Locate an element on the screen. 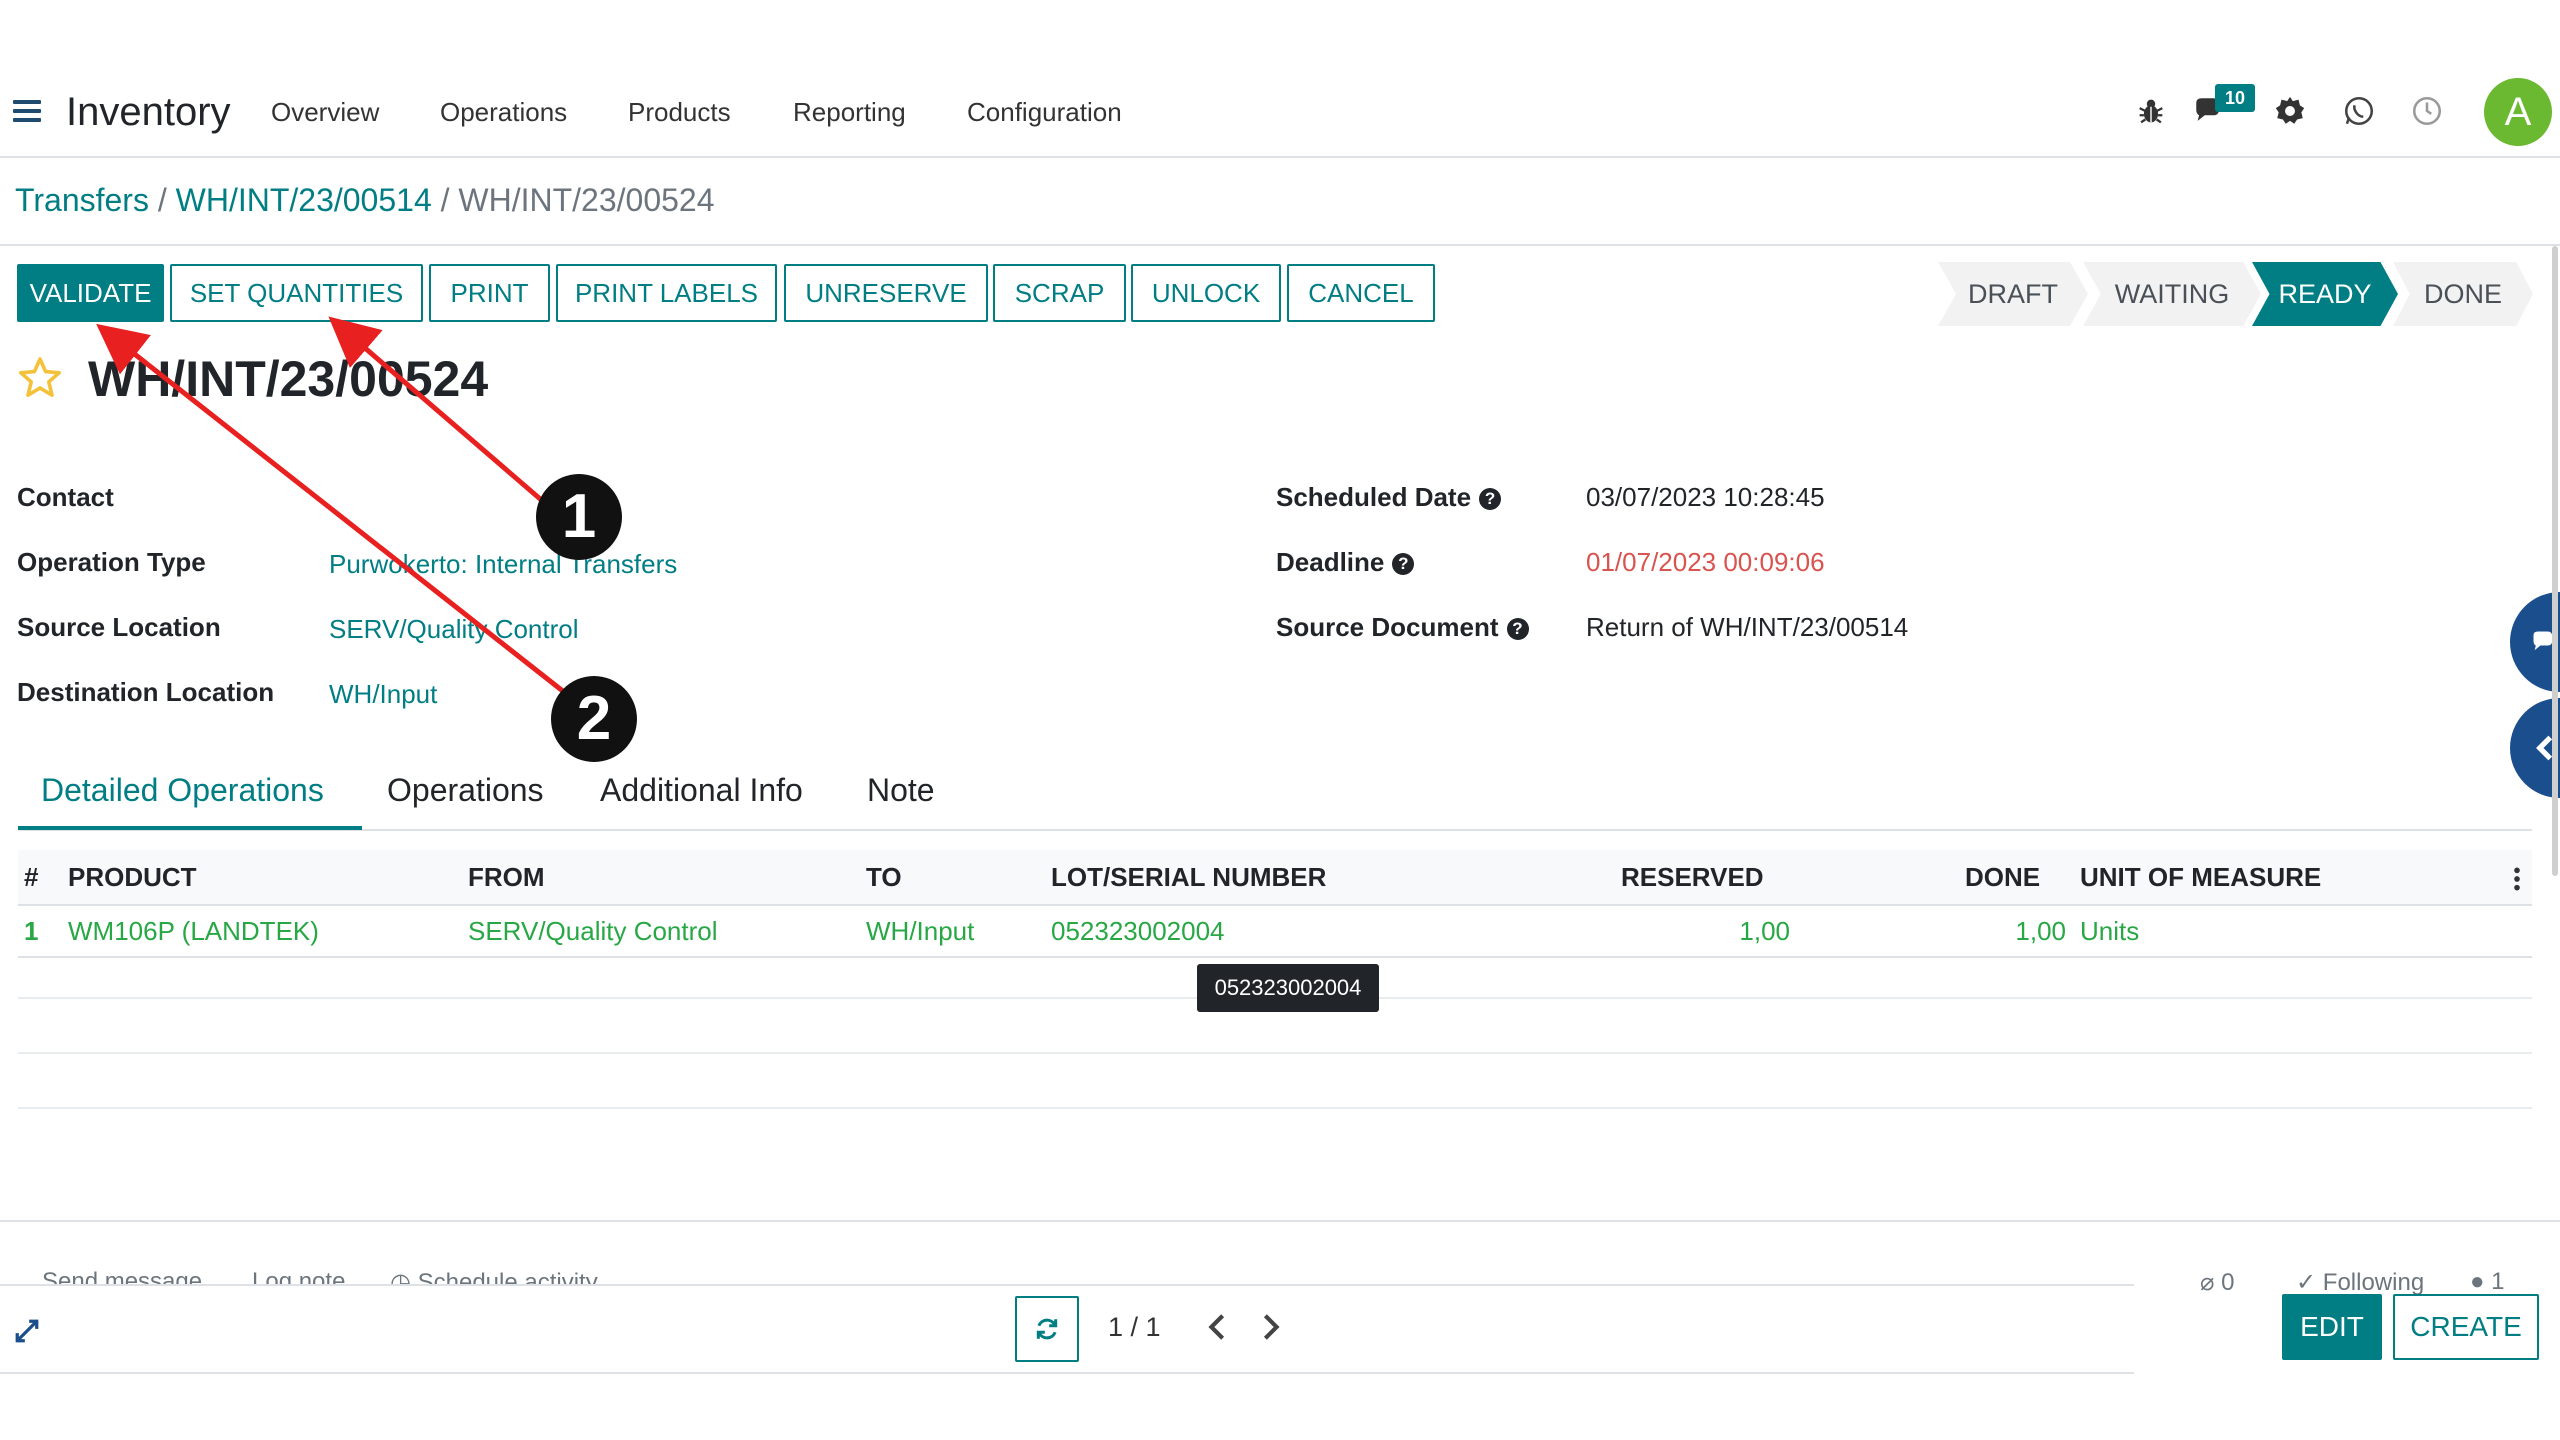 Image resolution: width=2560 pixels, height=1440 pixels. column-from: FROM is located at coordinates (506, 877).